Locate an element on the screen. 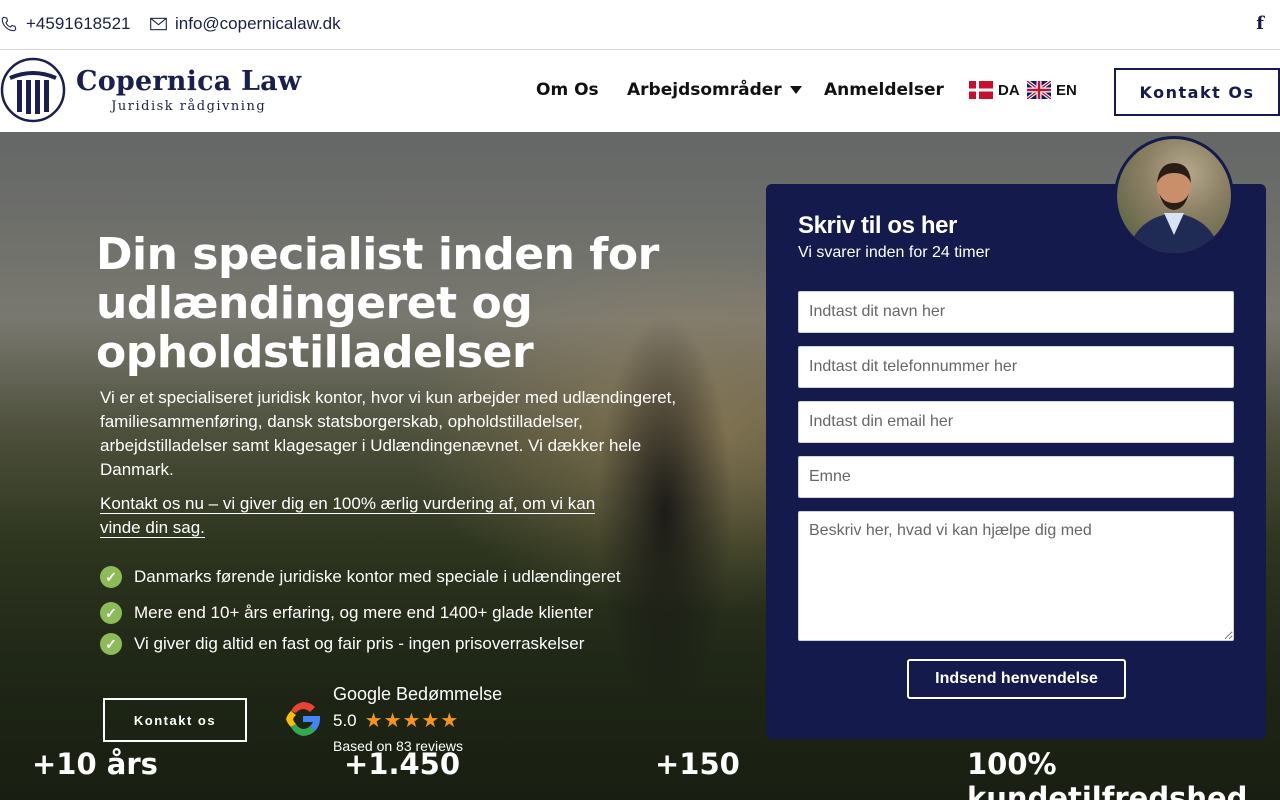  phone-icon is located at coordinates (9, 24).